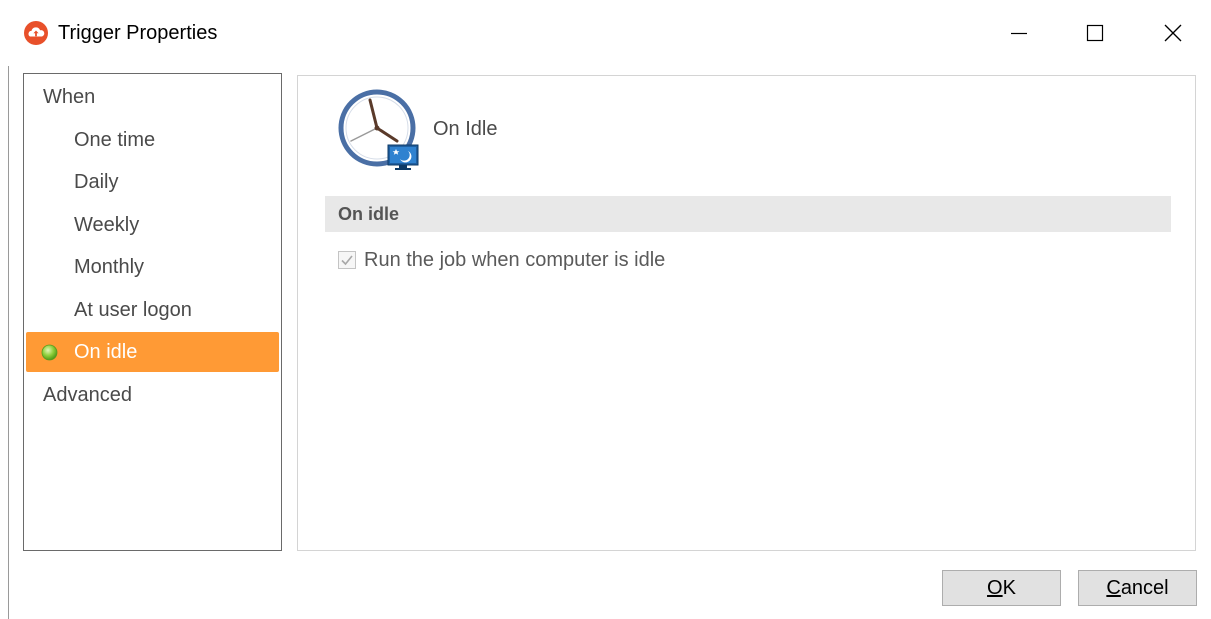  I want to click on nav-item-label: Advanced, so click(87, 395).